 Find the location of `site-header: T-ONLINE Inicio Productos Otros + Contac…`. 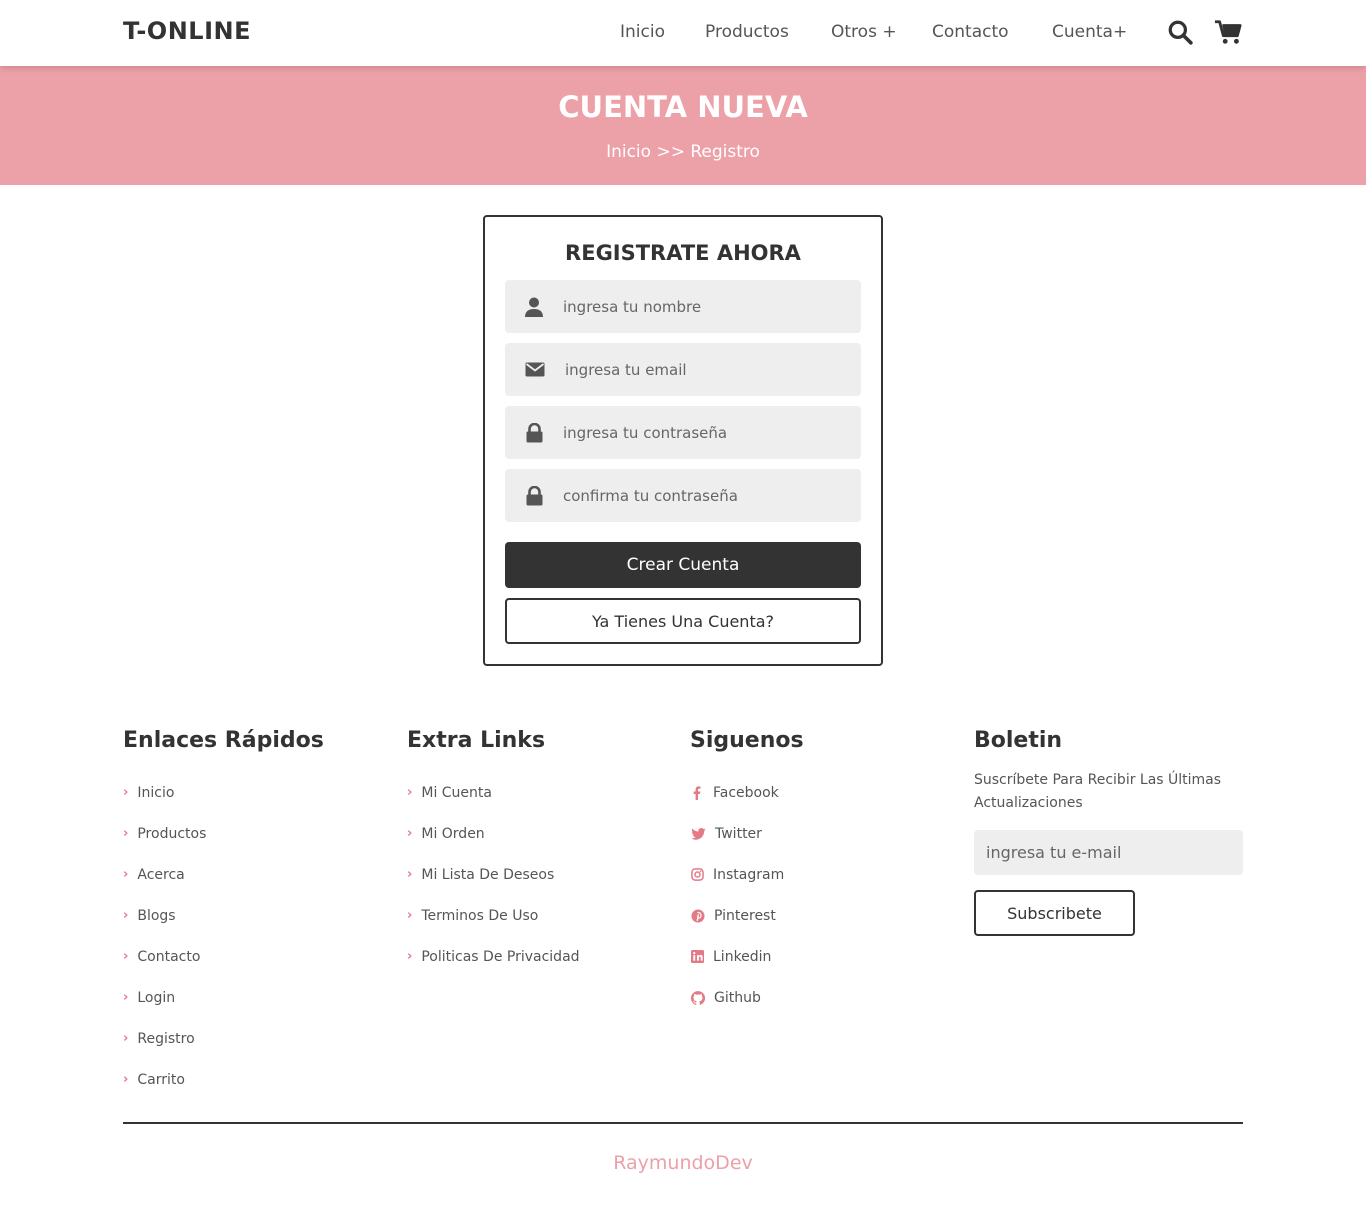

site-header: T-ONLINE Inicio Productos Otros + Contac… is located at coordinates (683, 33).